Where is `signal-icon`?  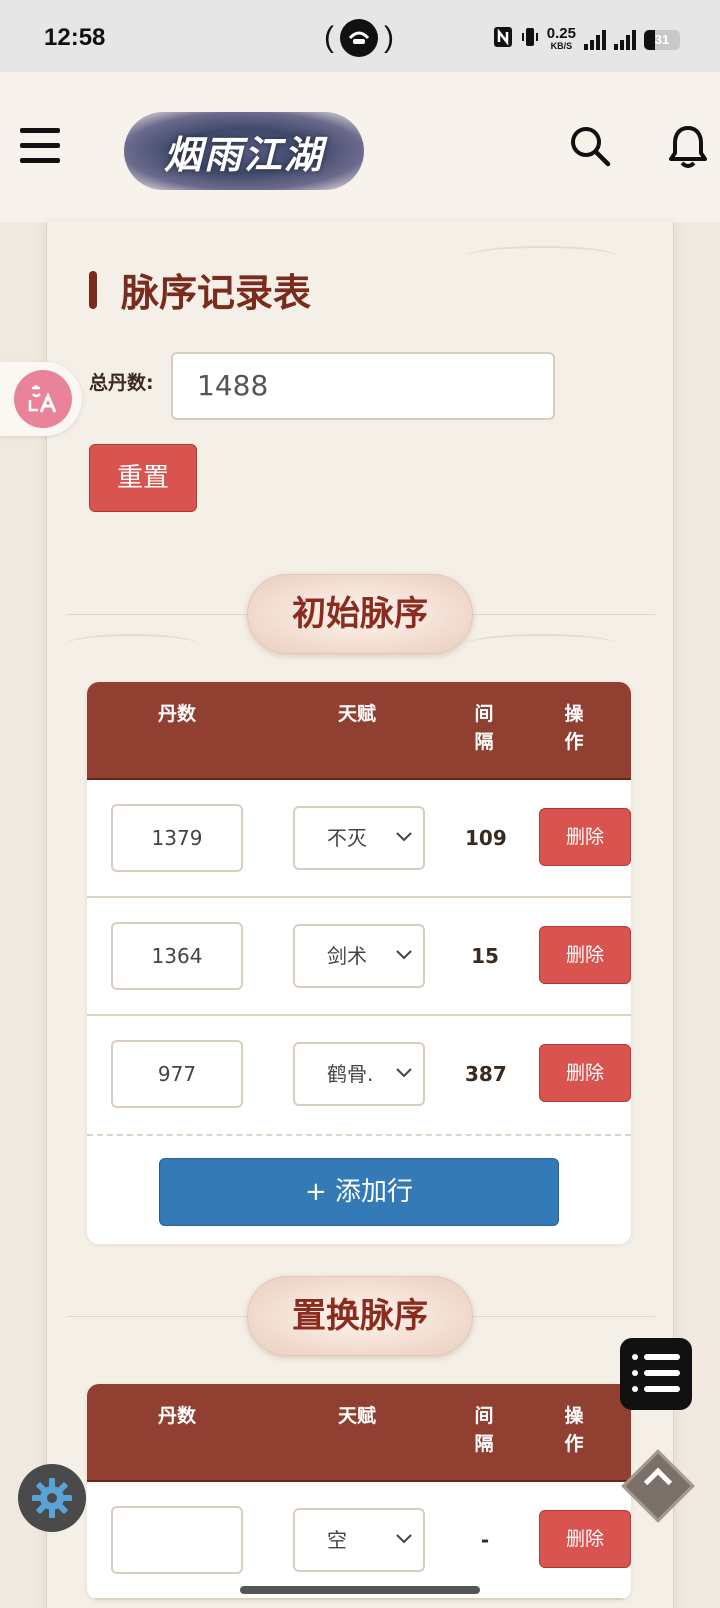
signal-icon is located at coordinates (595, 39).